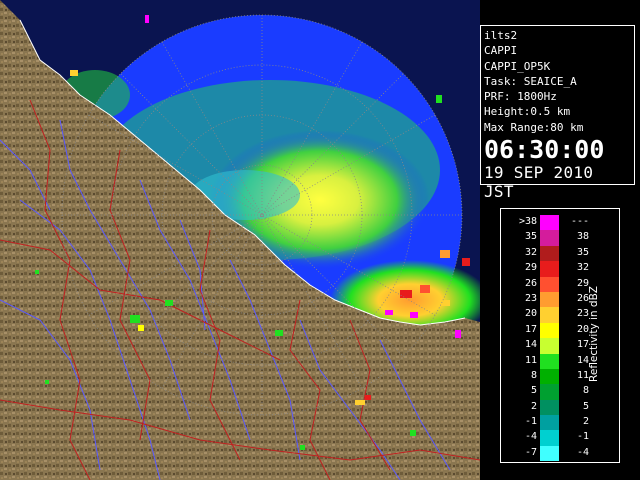 Image resolution: width=640 pixels, height=480 pixels. What do you see at coordinates (585, 391) in the screenshot?
I see `legend-high-value: 8` at bounding box center [585, 391].